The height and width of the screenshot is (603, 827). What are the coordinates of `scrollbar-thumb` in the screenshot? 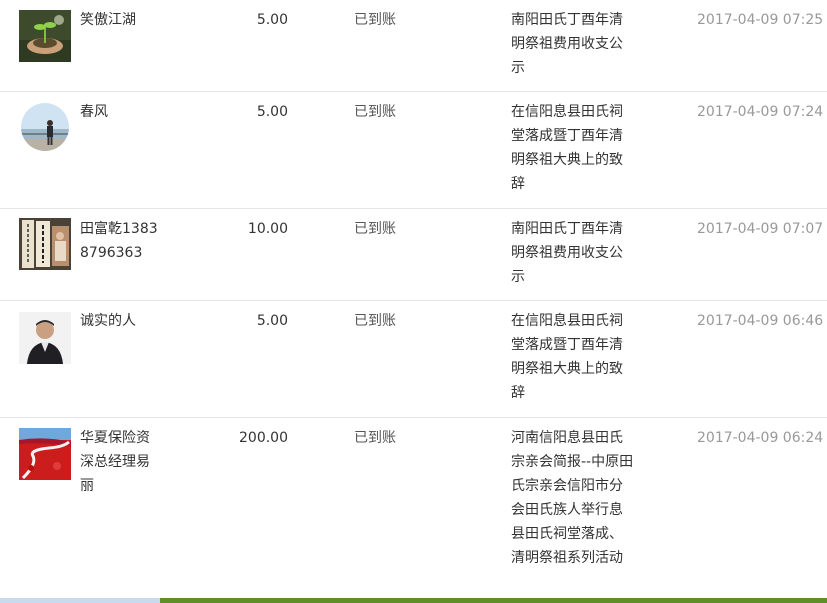 It's located at (80, 600).